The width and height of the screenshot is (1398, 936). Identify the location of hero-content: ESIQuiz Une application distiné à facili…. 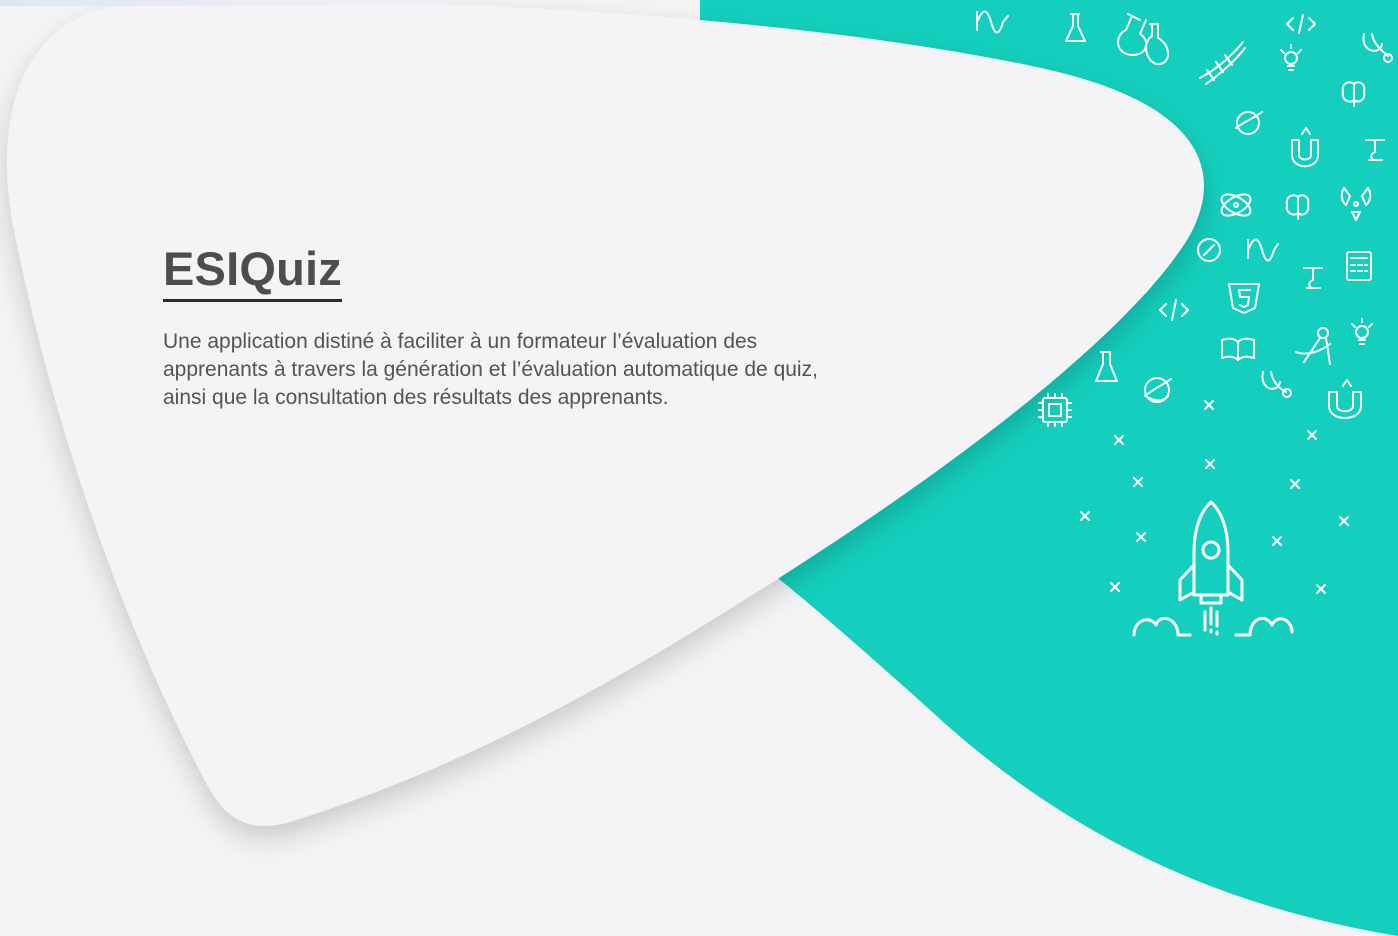
(523, 326).